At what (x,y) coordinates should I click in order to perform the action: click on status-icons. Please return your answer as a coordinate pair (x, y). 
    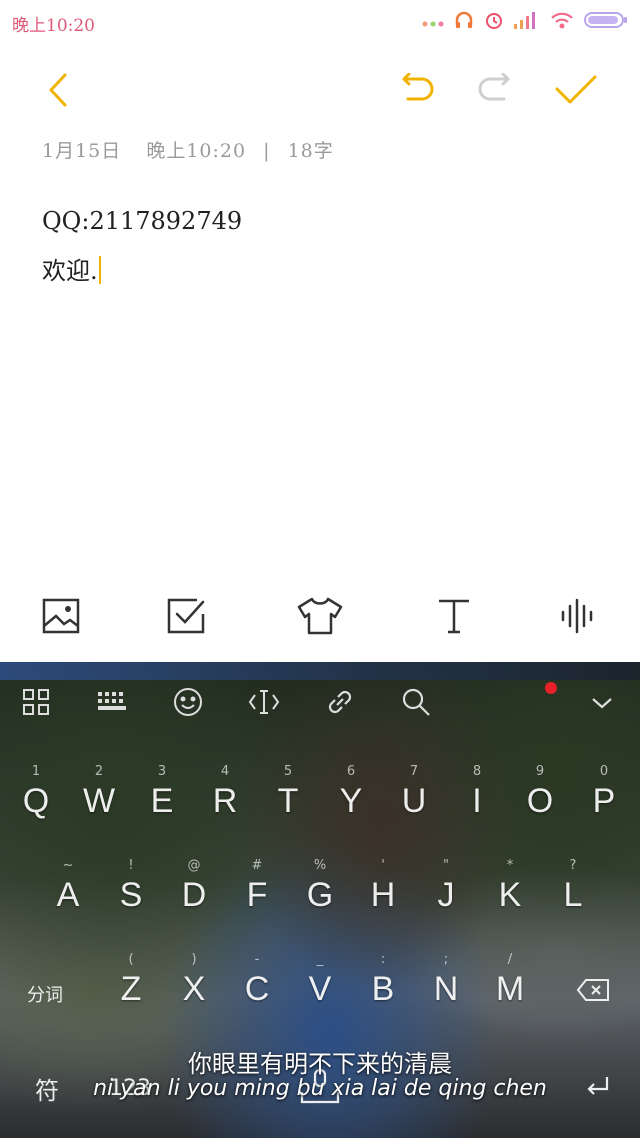
    Looking at the image, I should click on (525, 22).